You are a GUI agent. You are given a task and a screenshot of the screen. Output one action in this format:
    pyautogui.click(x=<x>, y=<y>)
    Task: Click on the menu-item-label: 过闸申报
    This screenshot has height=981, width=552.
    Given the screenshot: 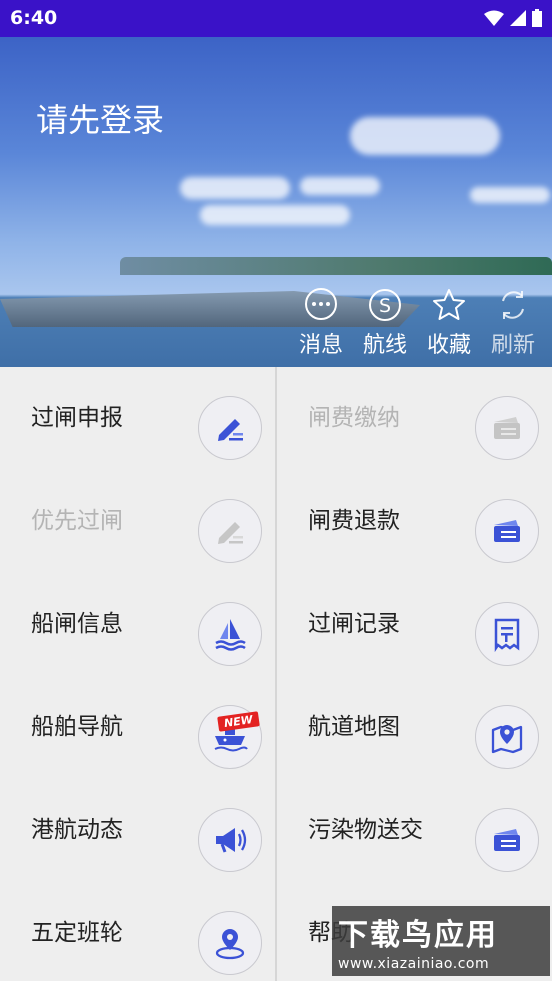 What is the action you would take?
    pyautogui.click(x=77, y=418)
    